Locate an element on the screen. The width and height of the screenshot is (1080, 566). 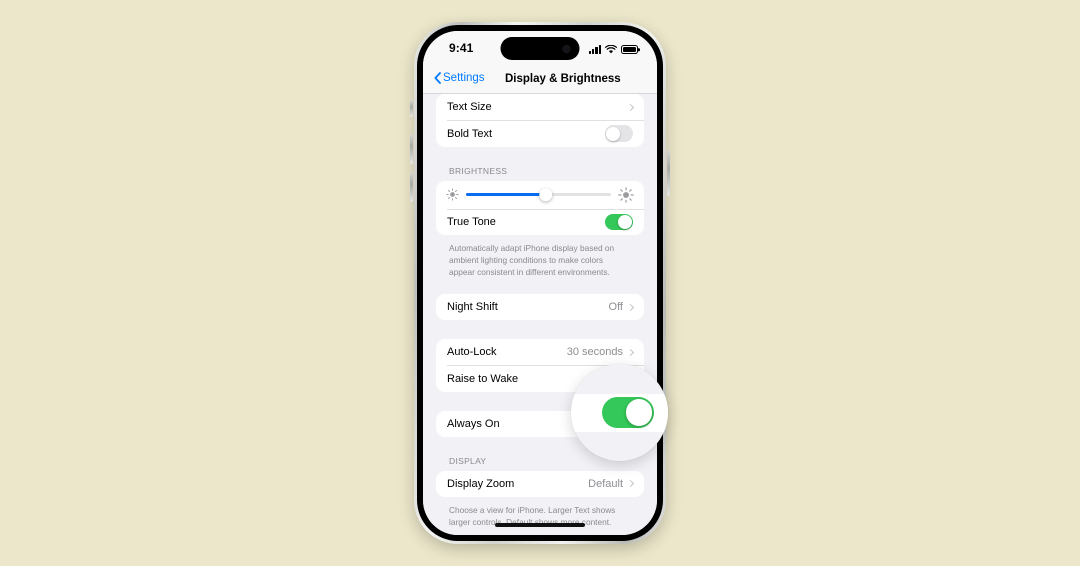
row-bold-text: Bold Text is located at coordinates (540, 134).